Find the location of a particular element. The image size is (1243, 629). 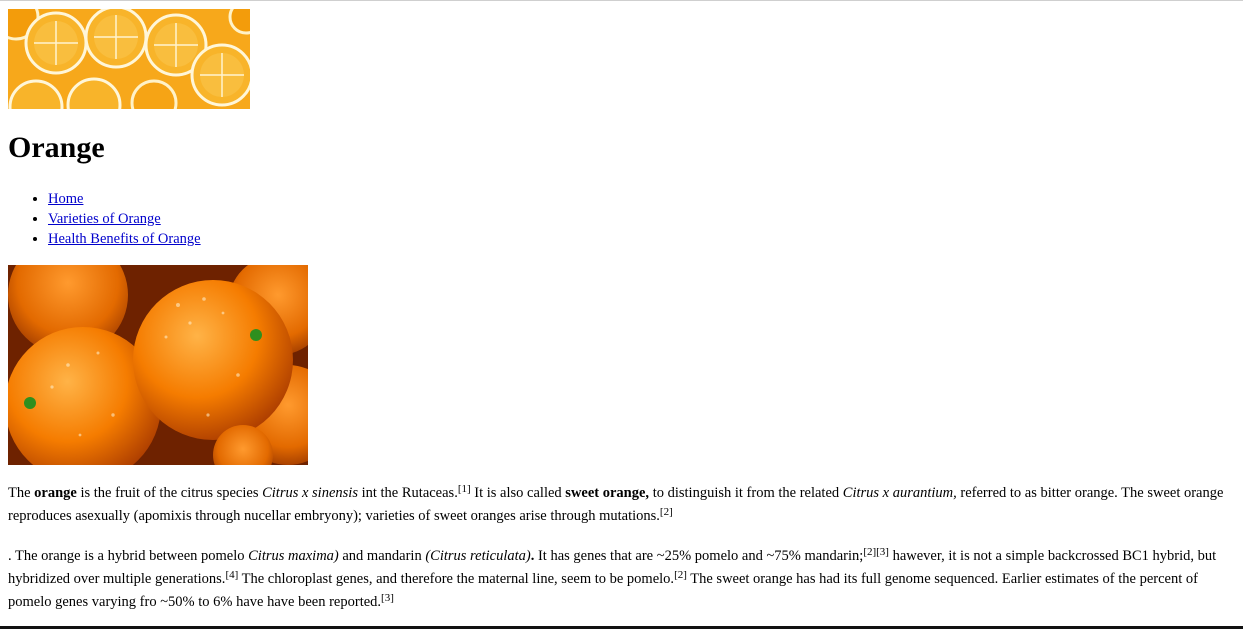

nav-link-varieties: Varieties of Orange is located at coordinates (104, 219).